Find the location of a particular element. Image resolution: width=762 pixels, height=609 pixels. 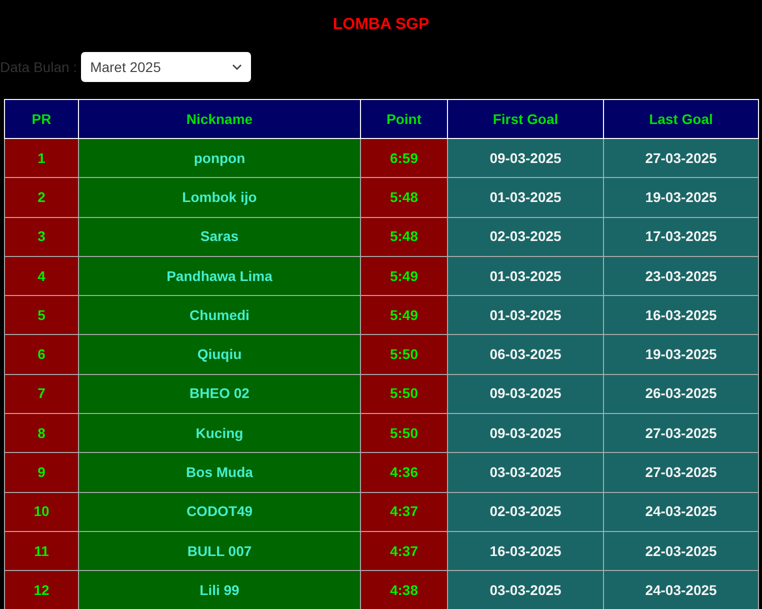

table-cell: Lili 99 is located at coordinates (219, 589).